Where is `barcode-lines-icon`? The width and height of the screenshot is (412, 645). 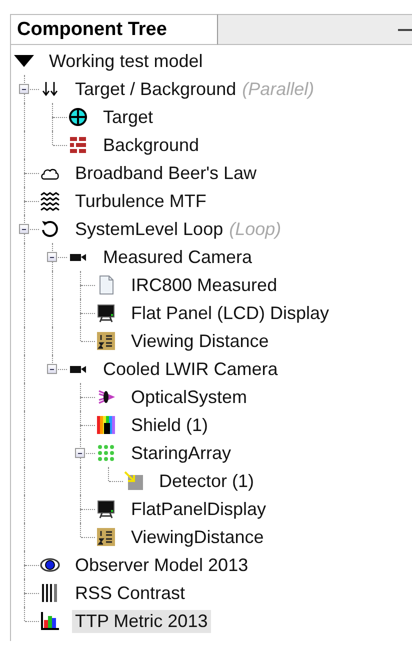
barcode-lines-icon is located at coordinates (50, 593).